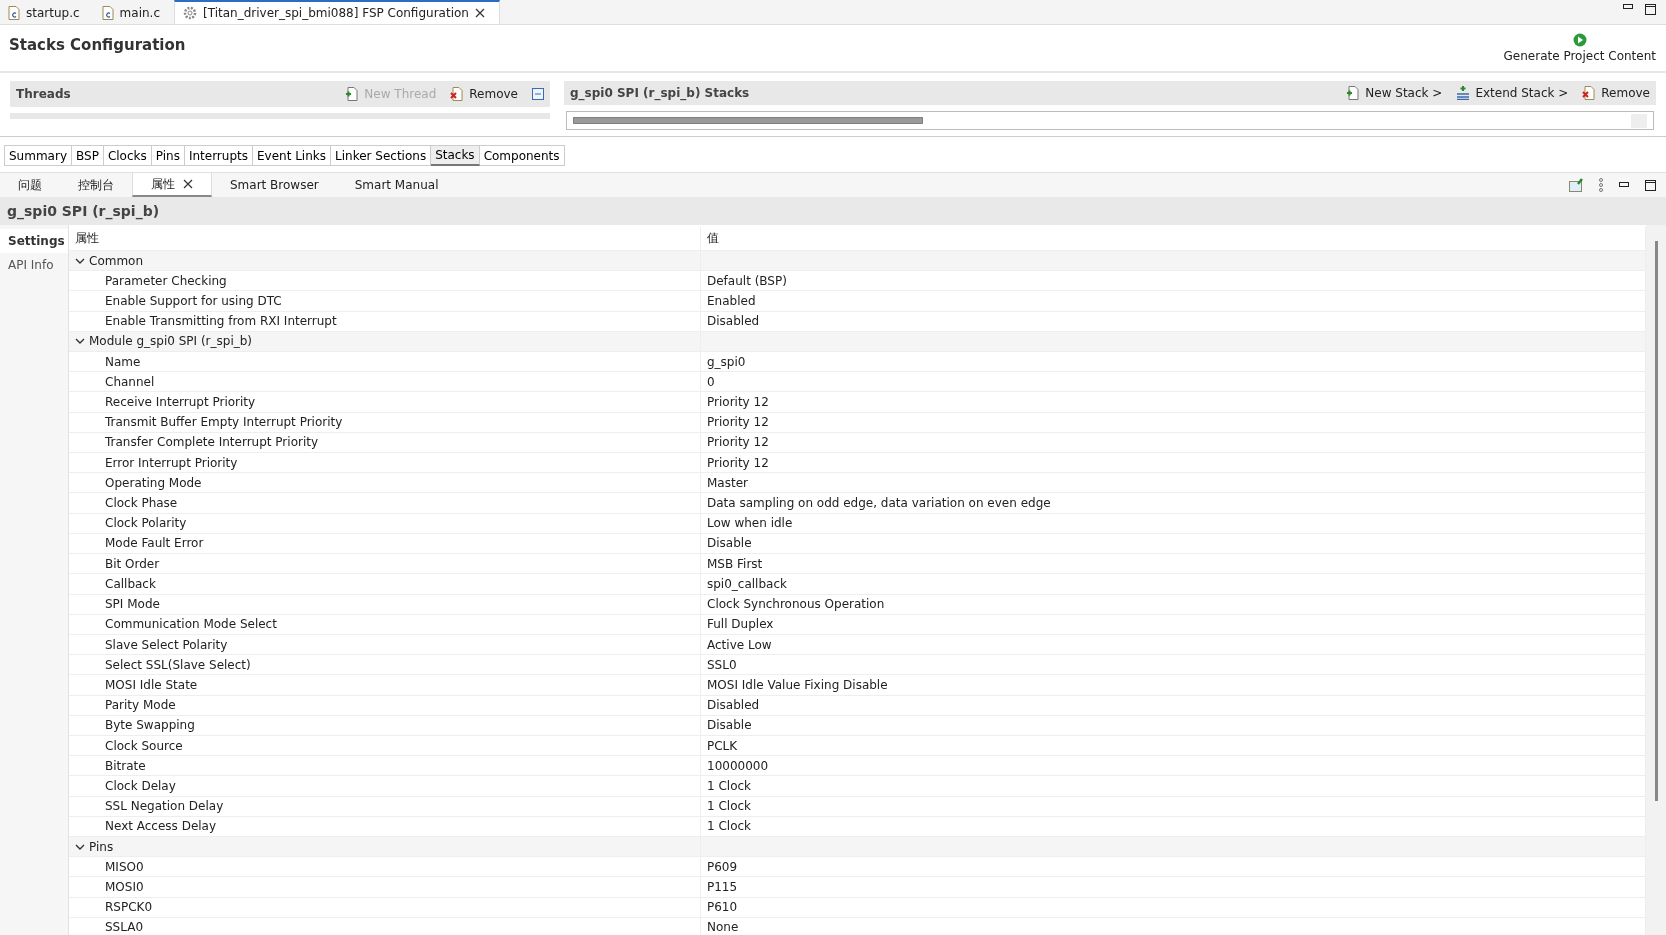 The width and height of the screenshot is (1666, 935). What do you see at coordinates (385, 523) in the screenshot?
I see `property-cell: Clock Polarity` at bounding box center [385, 523].